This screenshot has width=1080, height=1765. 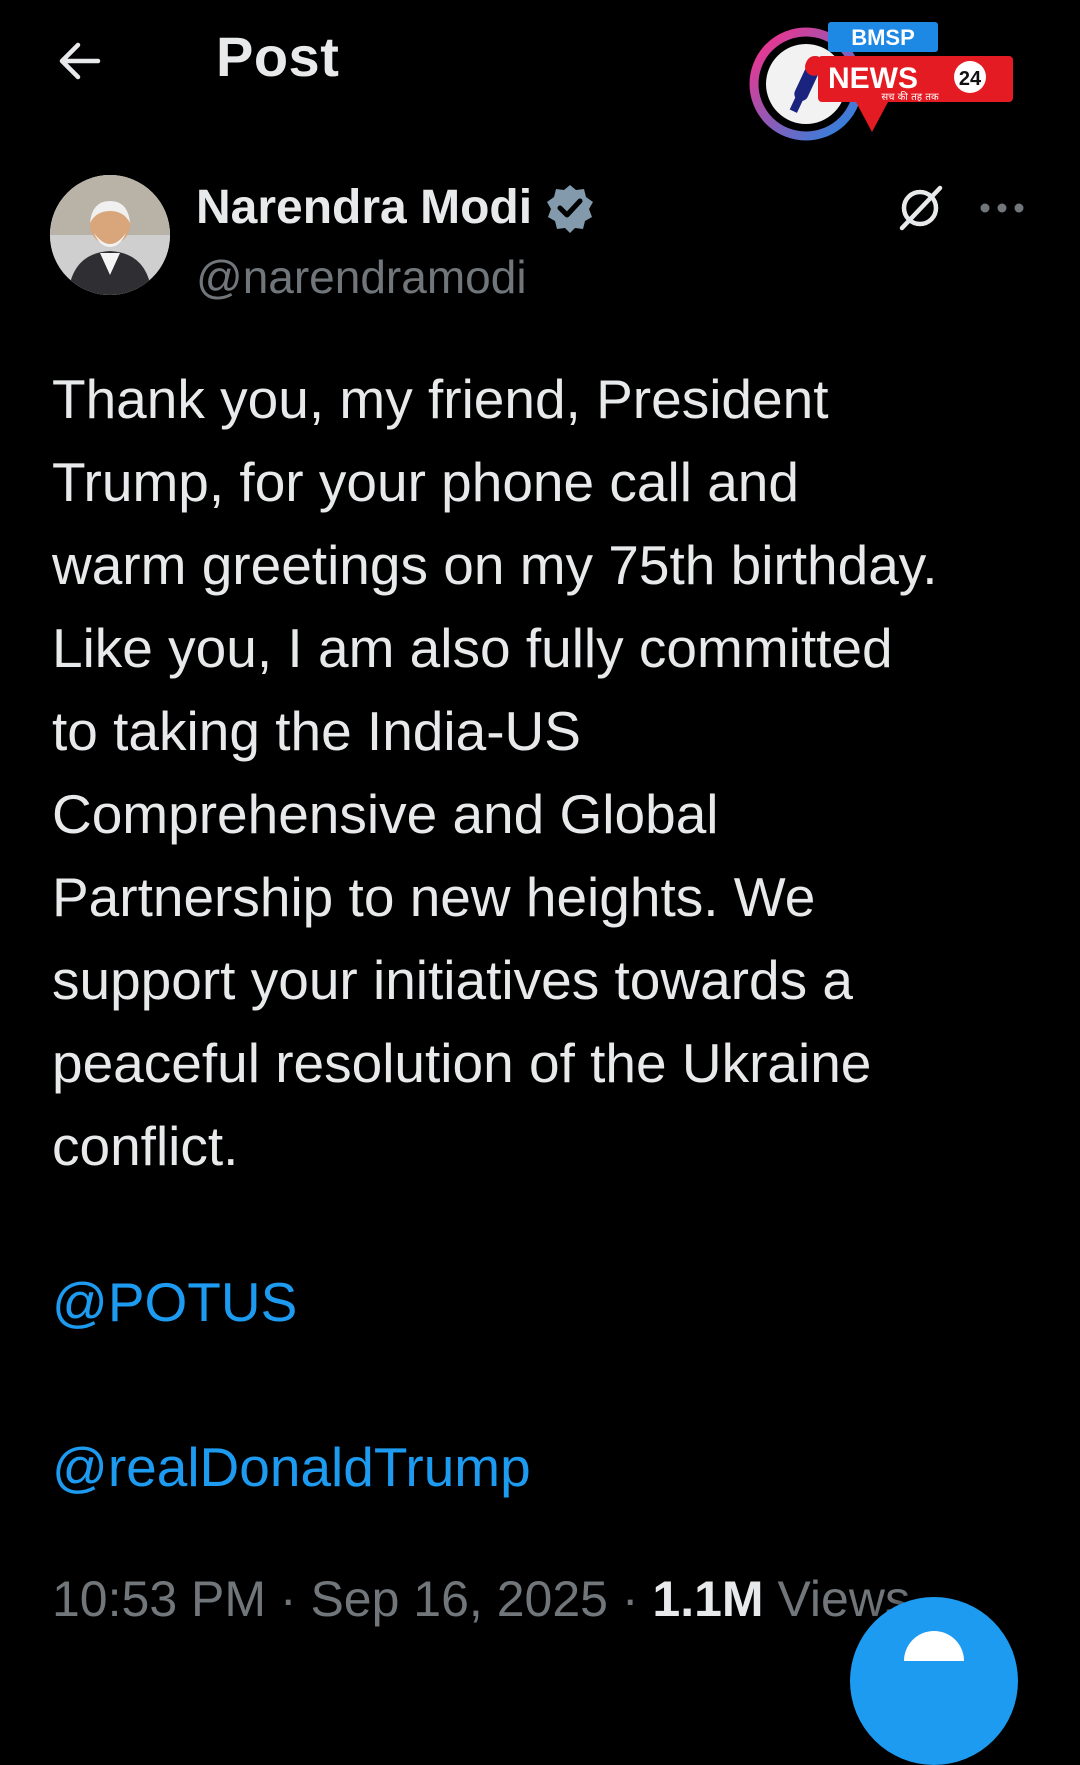 What do you see at coordinates (459, 1599) in the screenshot?
I see `post-date: Sep 16, 2025` at bounding box center [459, 1599].